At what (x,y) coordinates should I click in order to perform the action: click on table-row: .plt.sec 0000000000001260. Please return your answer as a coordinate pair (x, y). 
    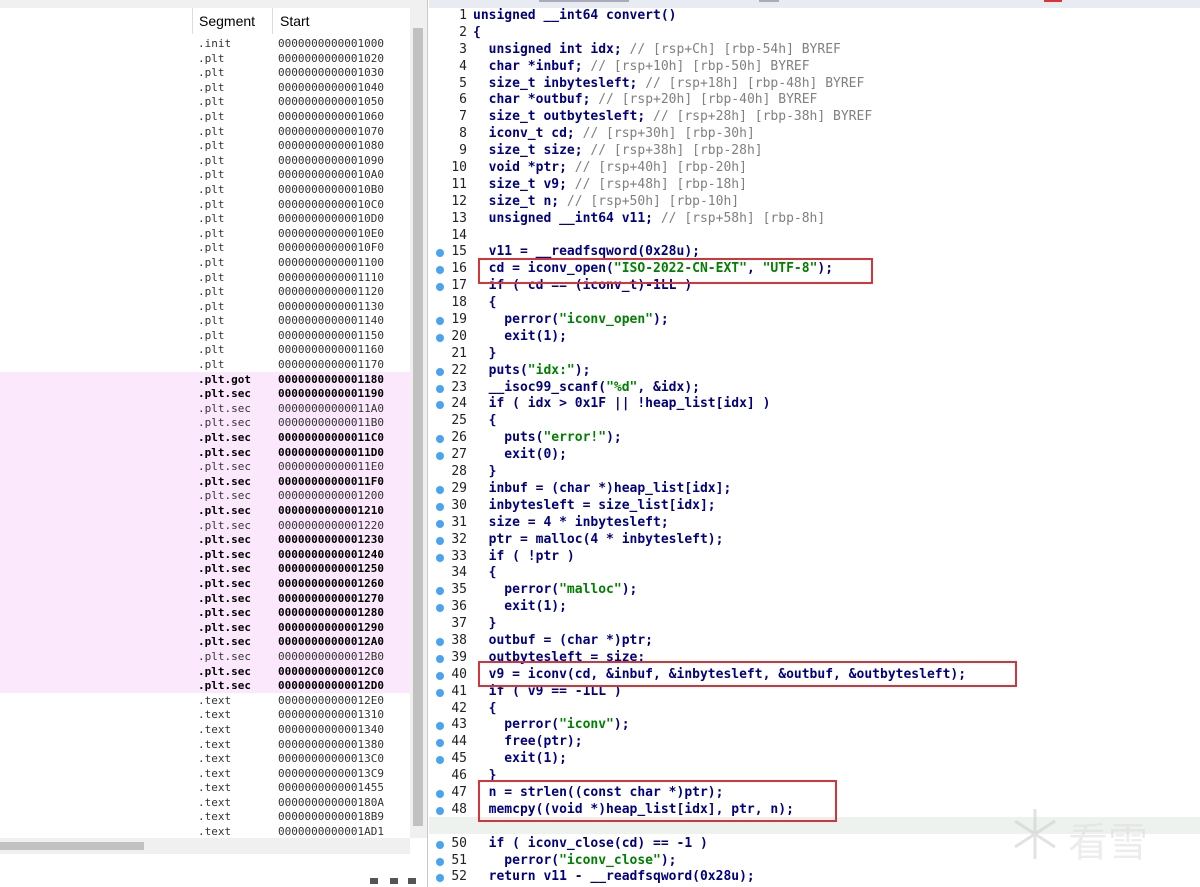
    Looking at the image, I should click on (205, 583).